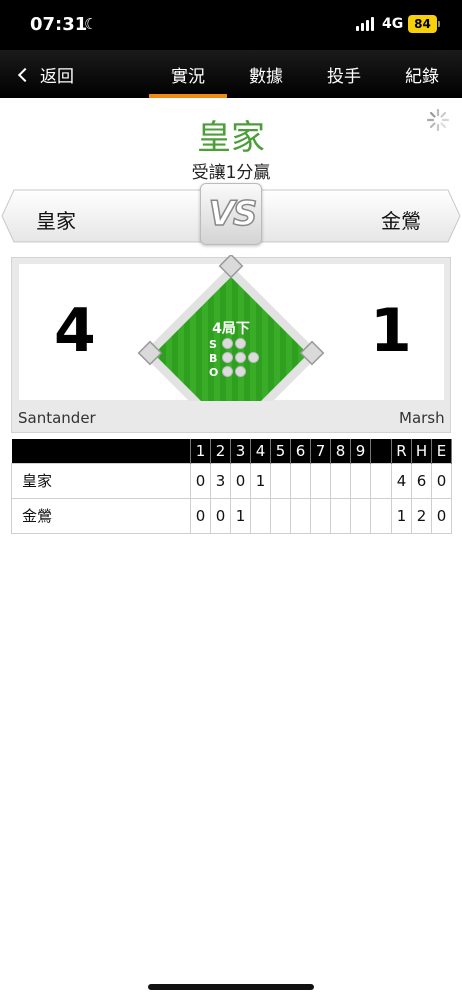  I want to click on chevron-left-icon, so click(25, 74).